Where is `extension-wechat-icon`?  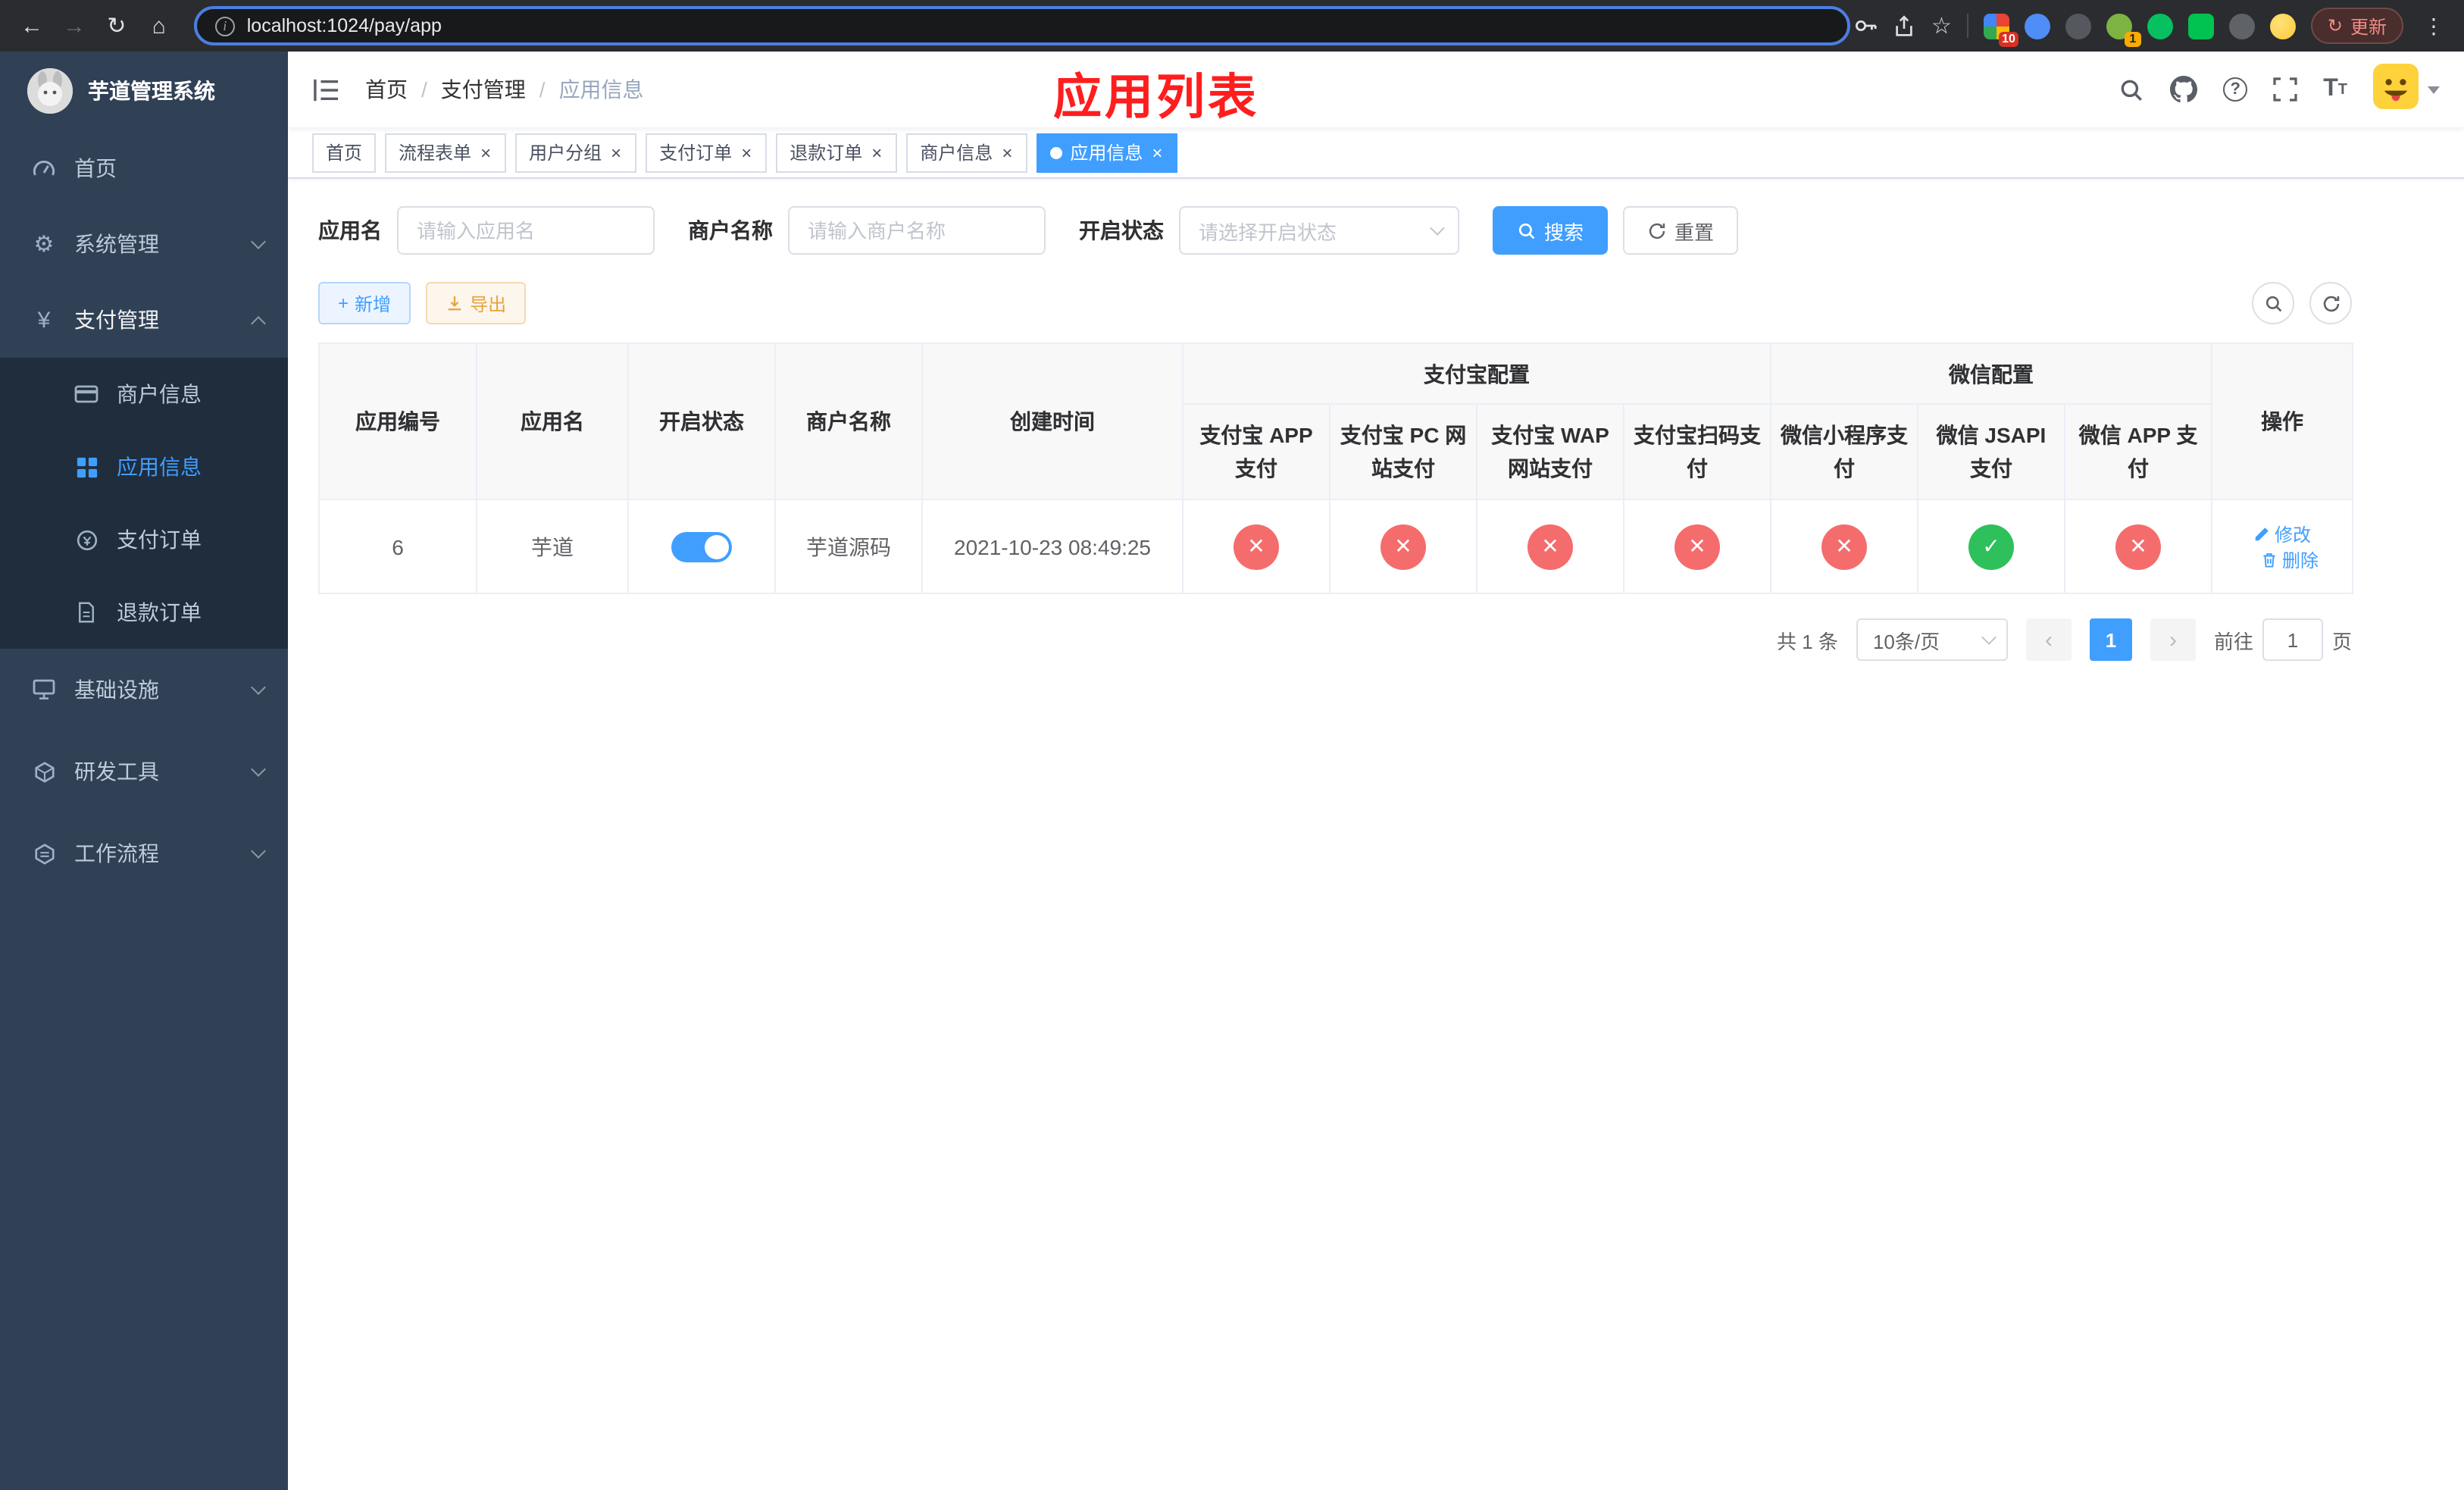 extension-wechat-icon is located at coordinates (2160, 26).